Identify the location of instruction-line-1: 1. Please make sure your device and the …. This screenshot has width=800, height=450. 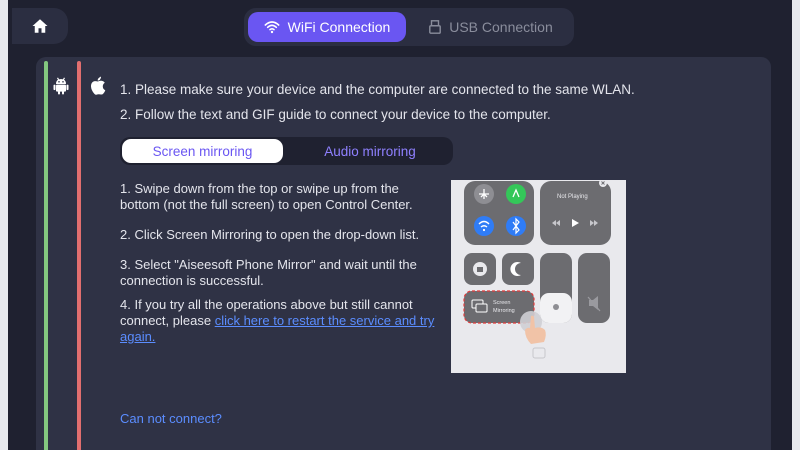
(377, 89).